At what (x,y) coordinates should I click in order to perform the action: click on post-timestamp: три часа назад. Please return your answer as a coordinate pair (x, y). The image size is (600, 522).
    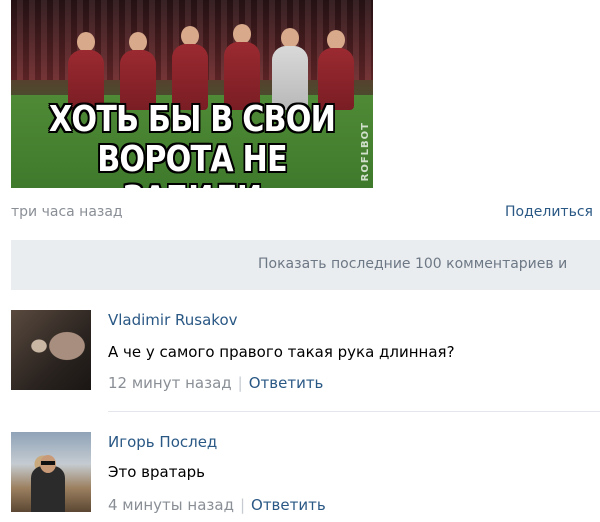
    Looking at the image, I should click on (67, 212).